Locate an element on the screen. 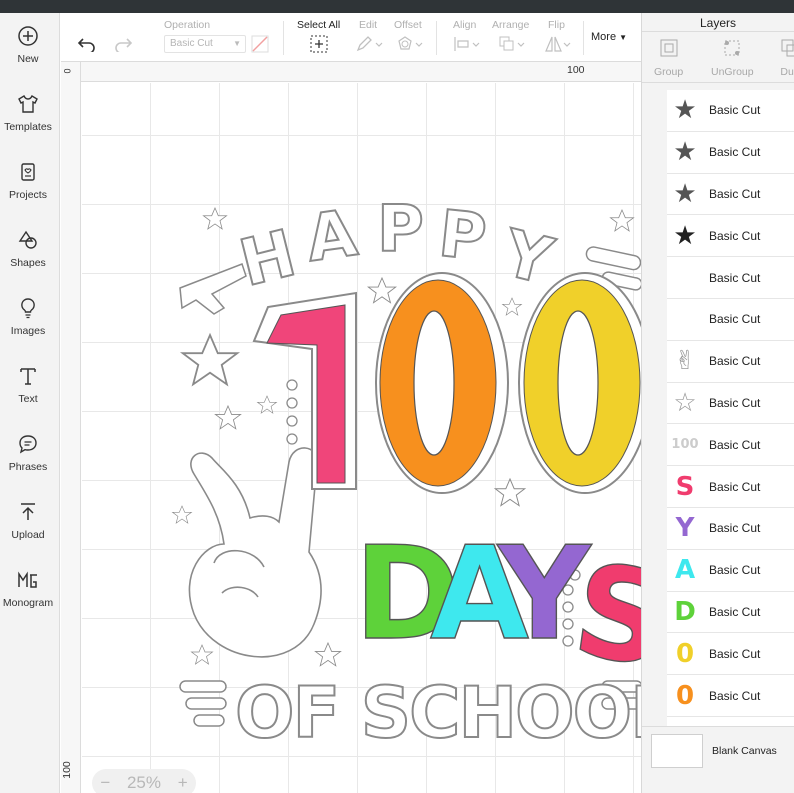  arrange-icon is located at coordinates (512, 44).